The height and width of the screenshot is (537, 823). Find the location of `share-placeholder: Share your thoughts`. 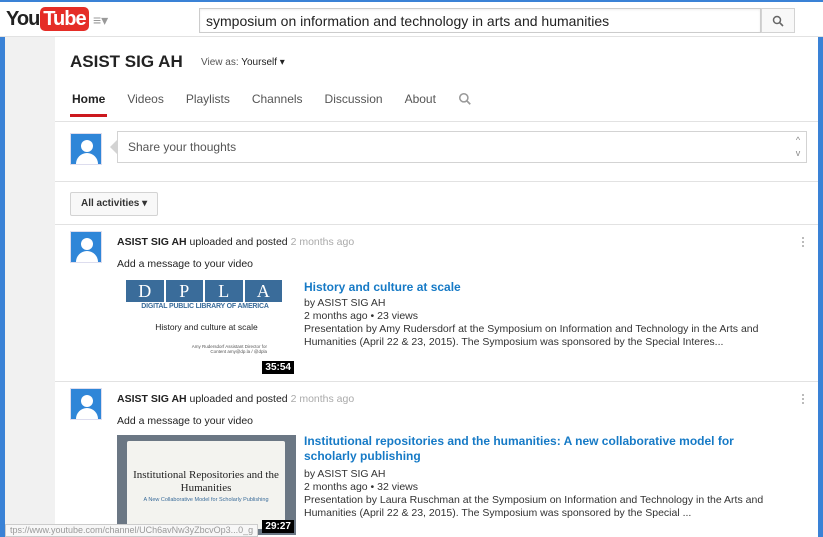

share-placeholder: Share your thoughts is located at coordinates (182, 147).